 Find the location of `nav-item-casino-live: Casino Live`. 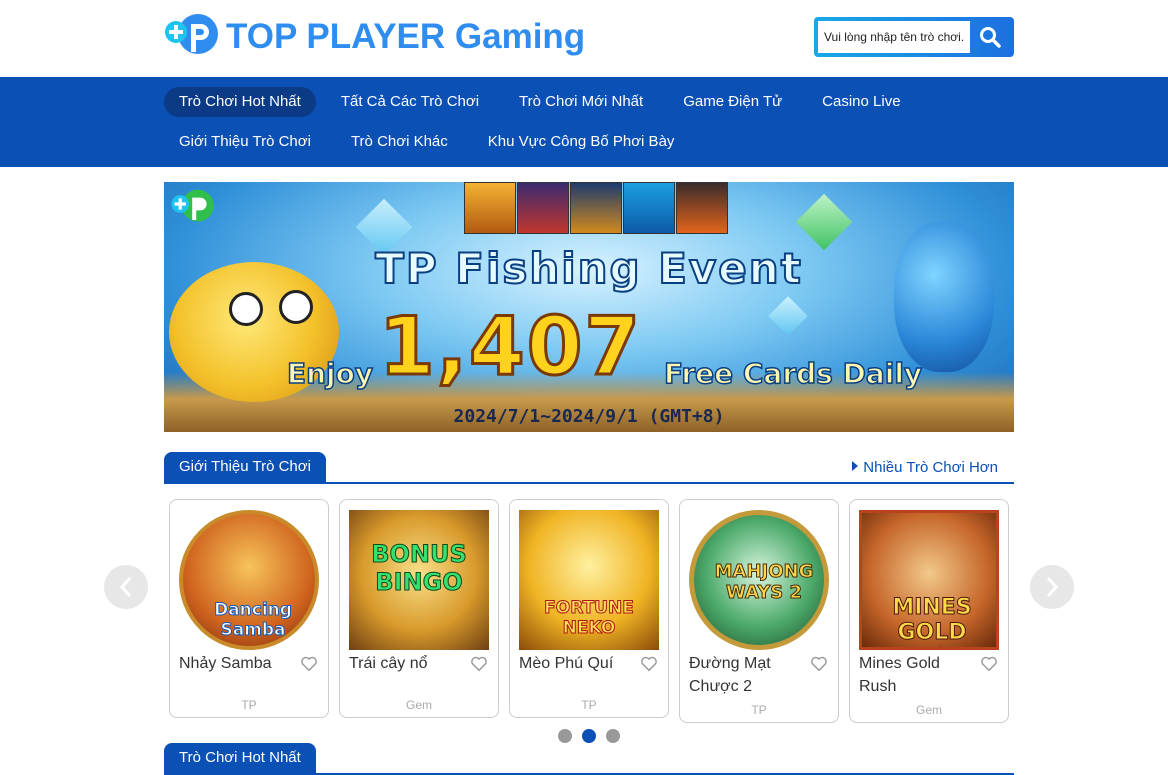

nav-item-casino-live: Casino Live is located at coordinates (861, 102).